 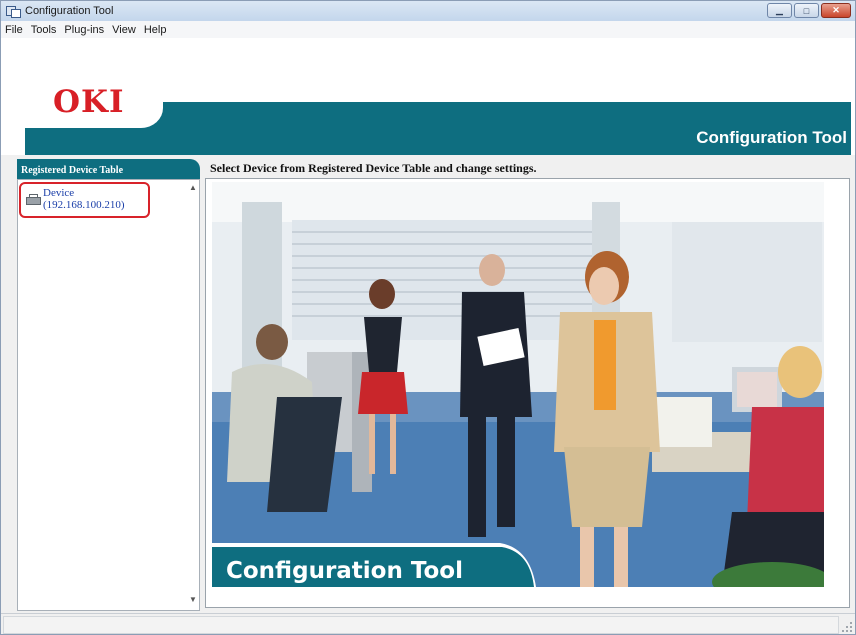 I want to click on minimize-button: ▁, so click(x=779, y=10).